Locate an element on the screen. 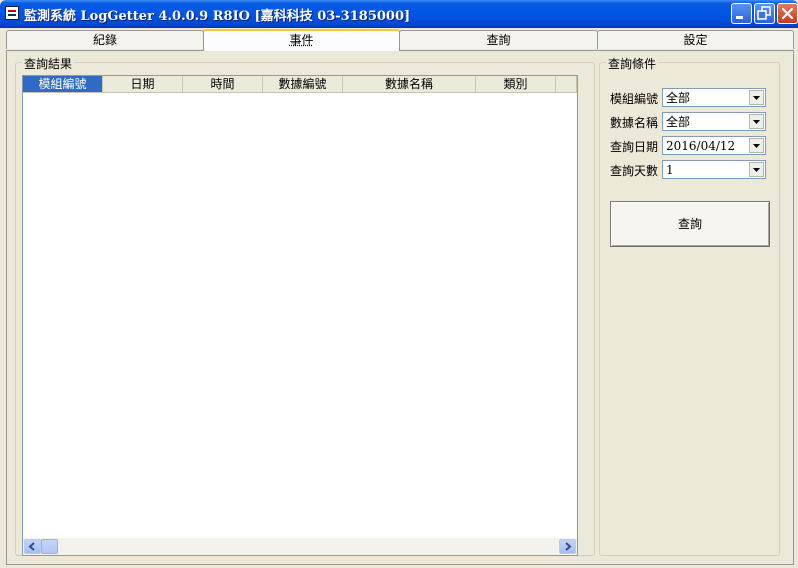 The width and height of the screenshot is (798, 568). scroll-right-arrow-icon is located at coordinates (568, 546).